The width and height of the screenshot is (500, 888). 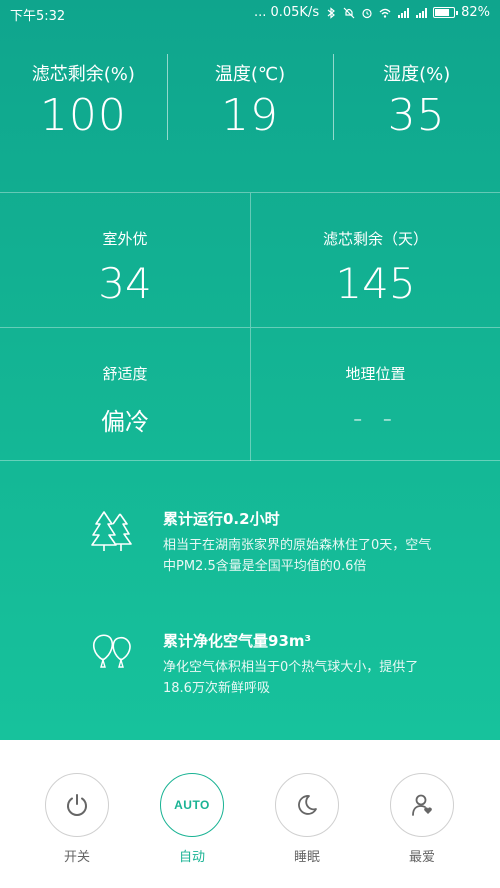 I want to click on cell-label: 地理位置, so click(x=375, y=374).